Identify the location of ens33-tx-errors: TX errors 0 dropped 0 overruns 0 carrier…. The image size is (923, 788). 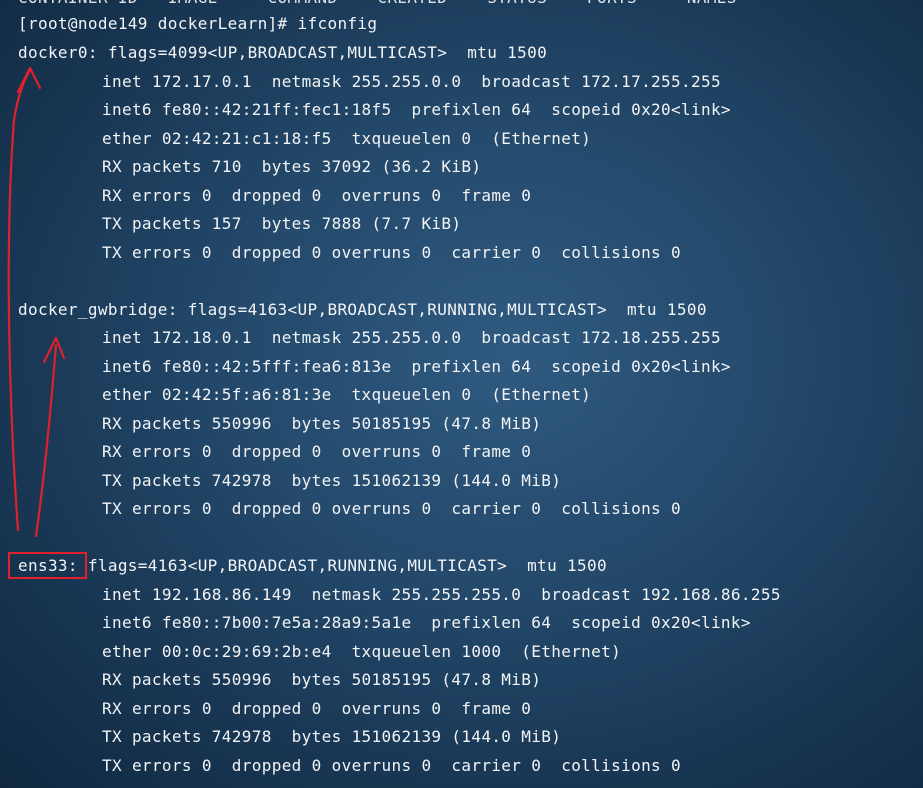
(392, 765).